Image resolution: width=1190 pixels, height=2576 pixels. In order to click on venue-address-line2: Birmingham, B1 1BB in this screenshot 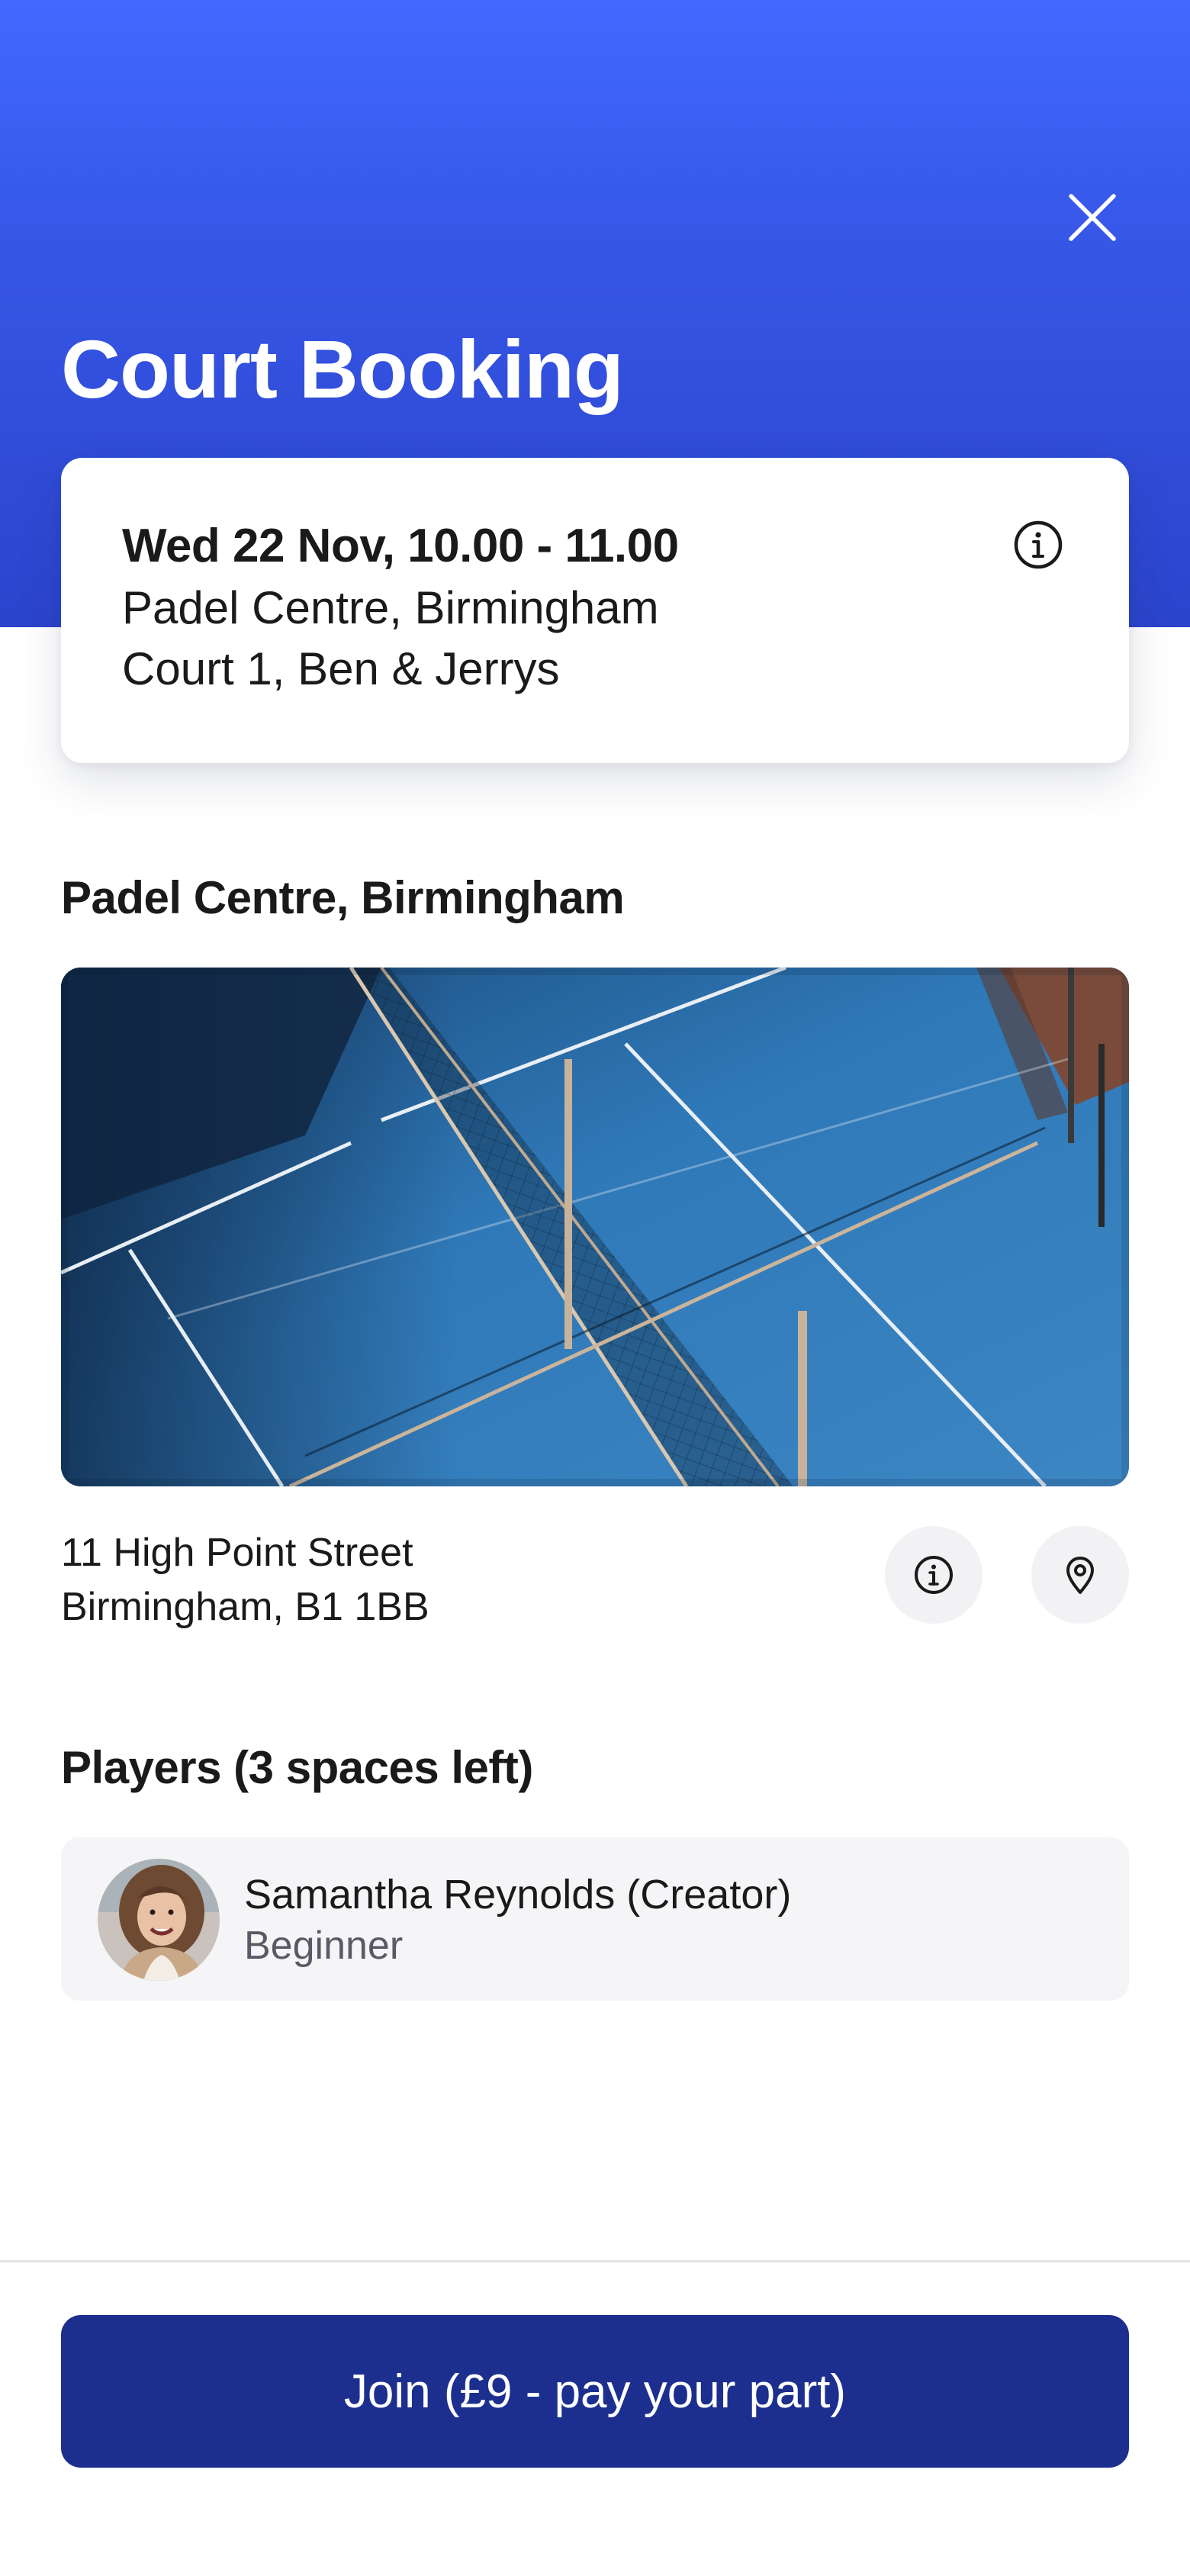, I will do `click(245, 1607)`.